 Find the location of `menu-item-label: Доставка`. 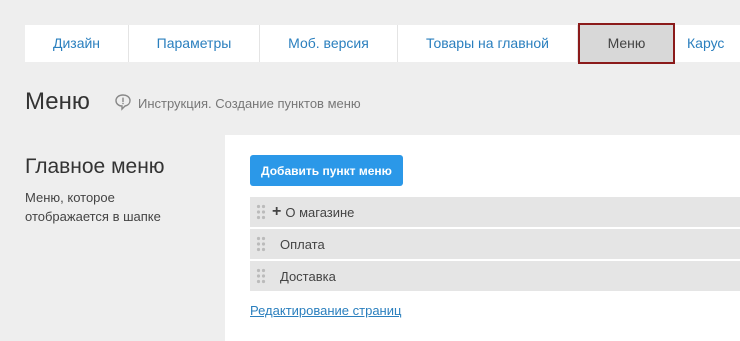

menu-item-label: Доставка is located at coordinates (308, 276).